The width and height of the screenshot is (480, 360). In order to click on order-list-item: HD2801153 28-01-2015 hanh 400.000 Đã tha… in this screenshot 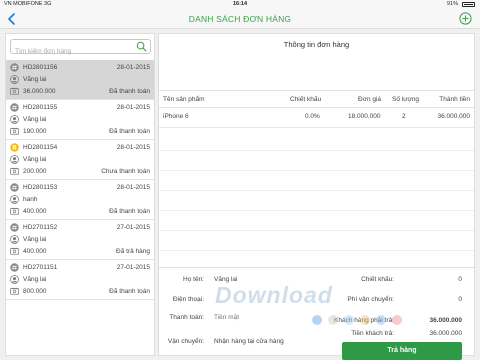, I will do `click(80, 200)`.